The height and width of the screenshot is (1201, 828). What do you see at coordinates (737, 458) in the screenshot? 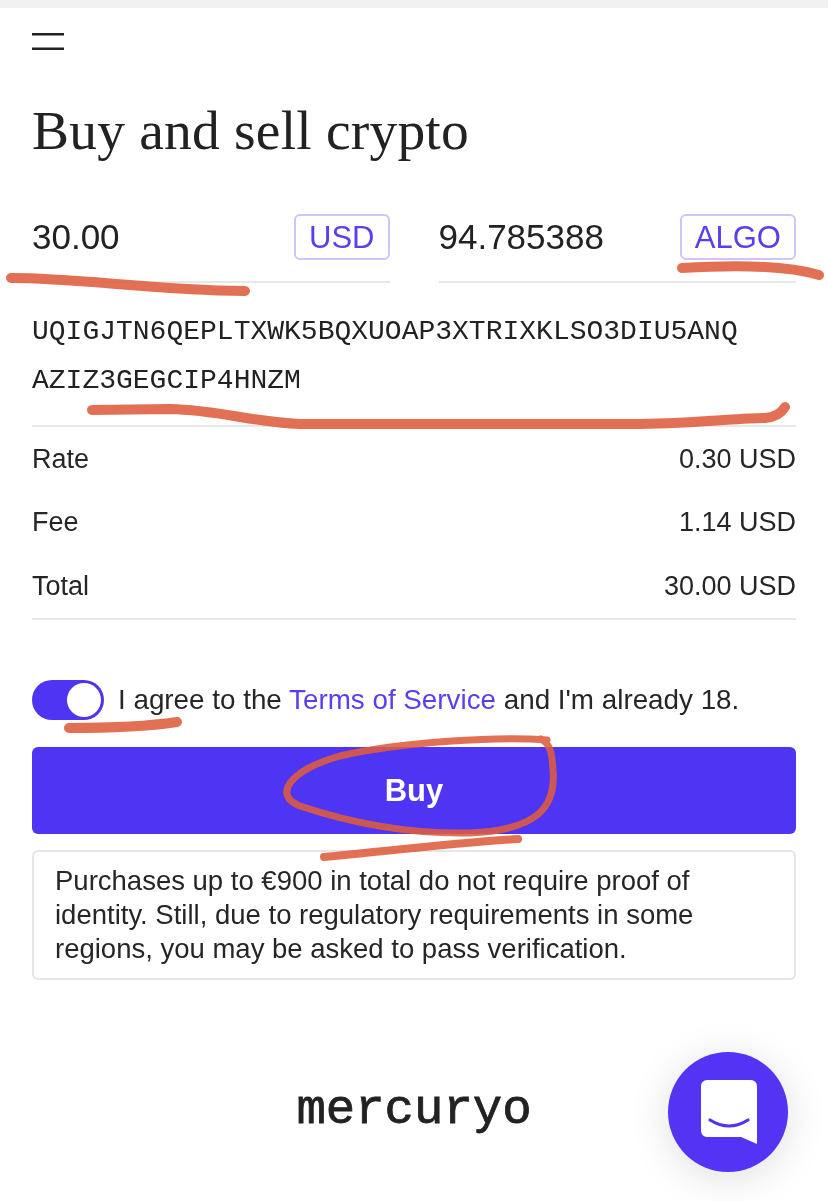
I see `summary-value: 0.30 USD` at bounding box center [737, 458].